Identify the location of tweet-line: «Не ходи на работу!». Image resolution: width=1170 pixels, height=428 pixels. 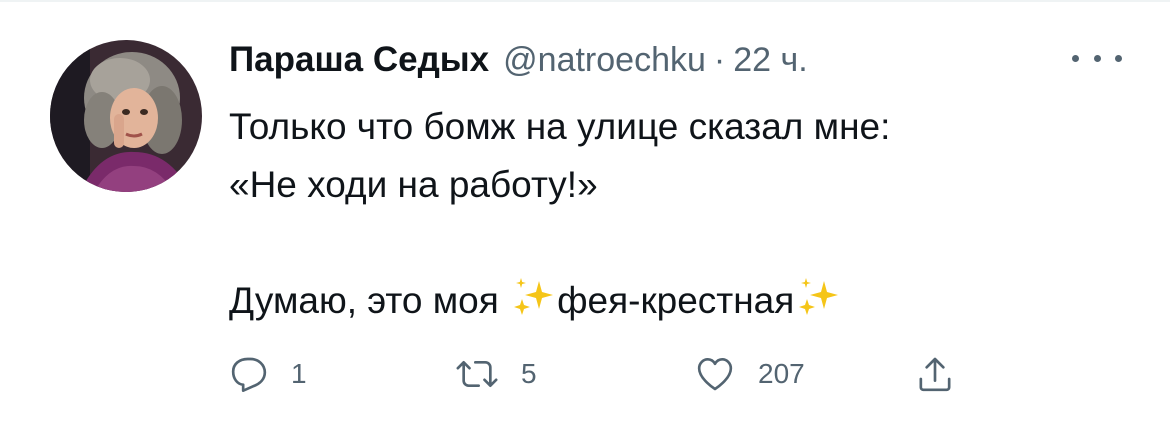
(413, 184).